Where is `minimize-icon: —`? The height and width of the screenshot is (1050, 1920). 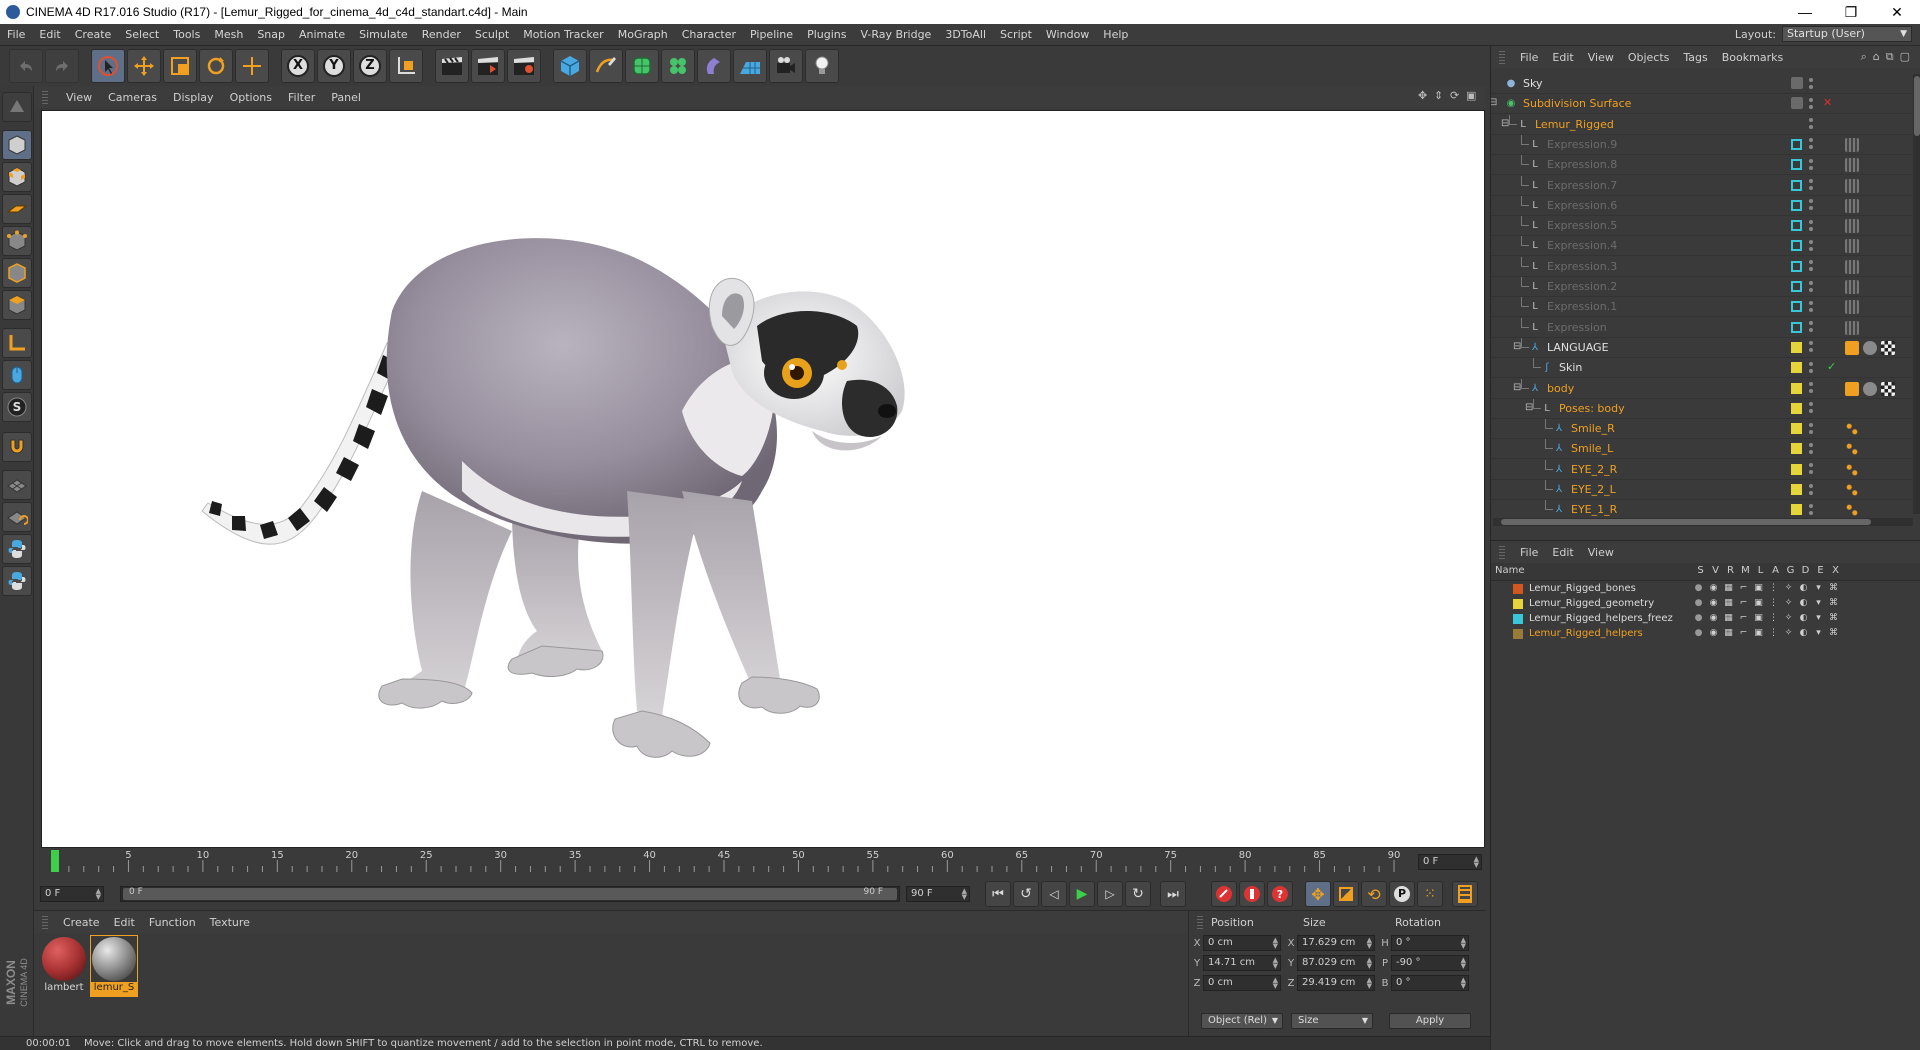 minimize-icon: — is located at coordinates (1805, 12).